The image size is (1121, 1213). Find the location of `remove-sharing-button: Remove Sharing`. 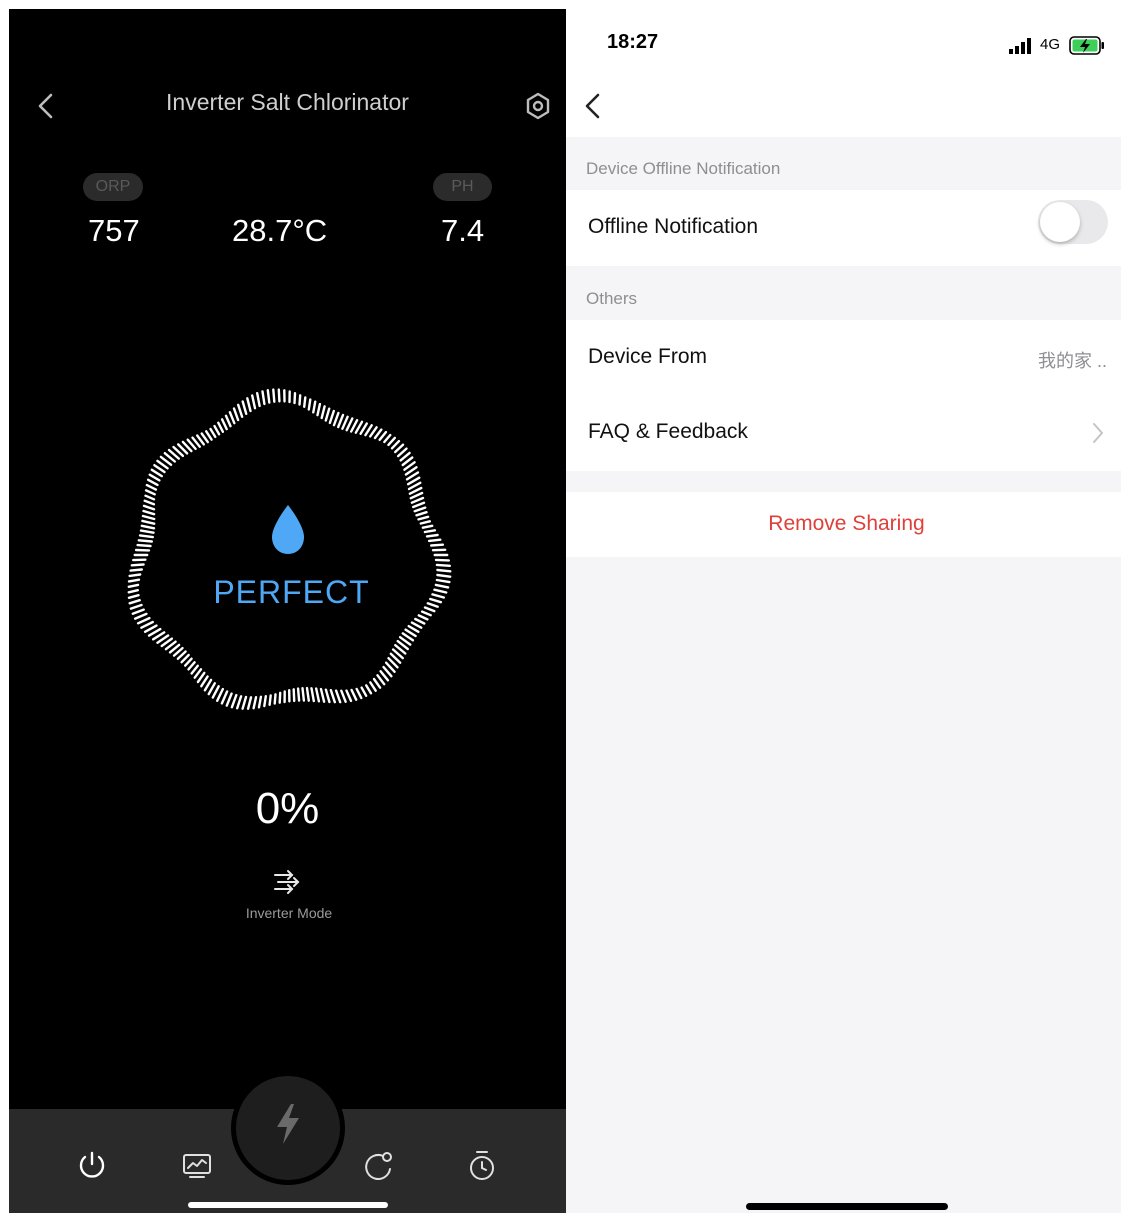

remove-sharing-button: Remove Sharing is located at coordinates (843, 524).